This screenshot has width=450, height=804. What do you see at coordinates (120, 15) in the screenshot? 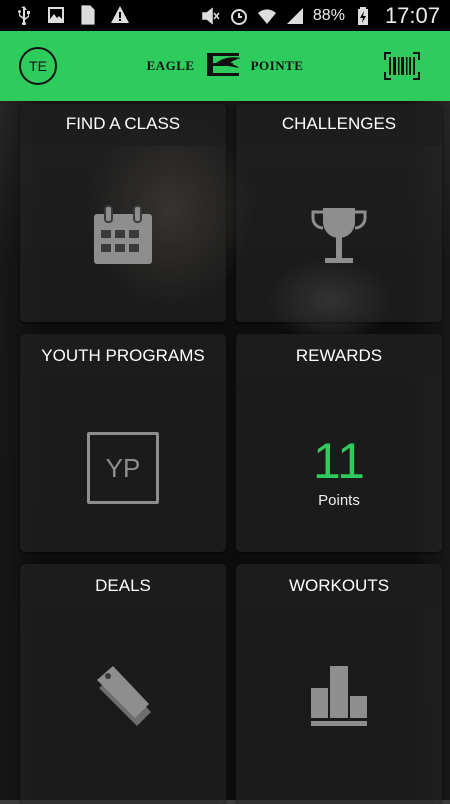
I see `warning-icon` at bounding box center [120, 15].